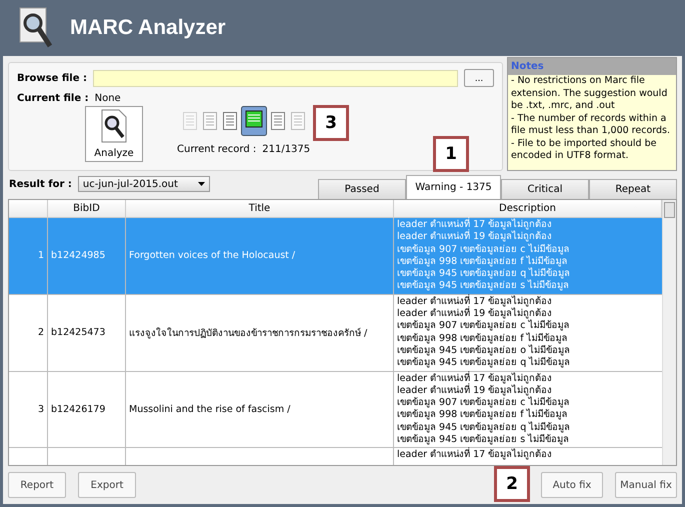  I want to click on row-number: 1, so click(28, 256).